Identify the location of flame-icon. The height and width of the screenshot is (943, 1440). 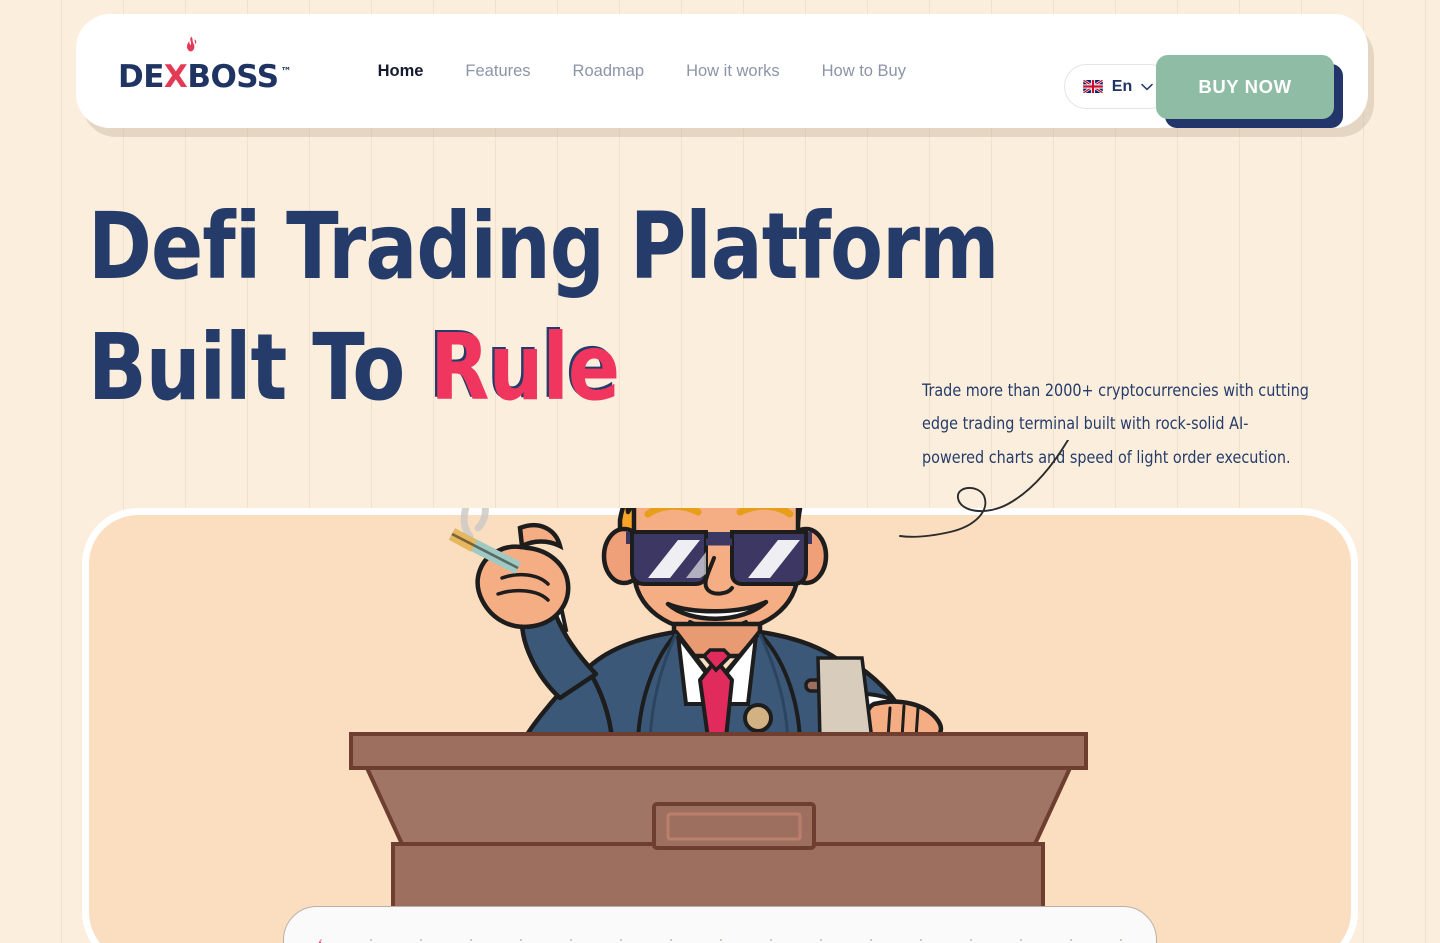
(191, 44).